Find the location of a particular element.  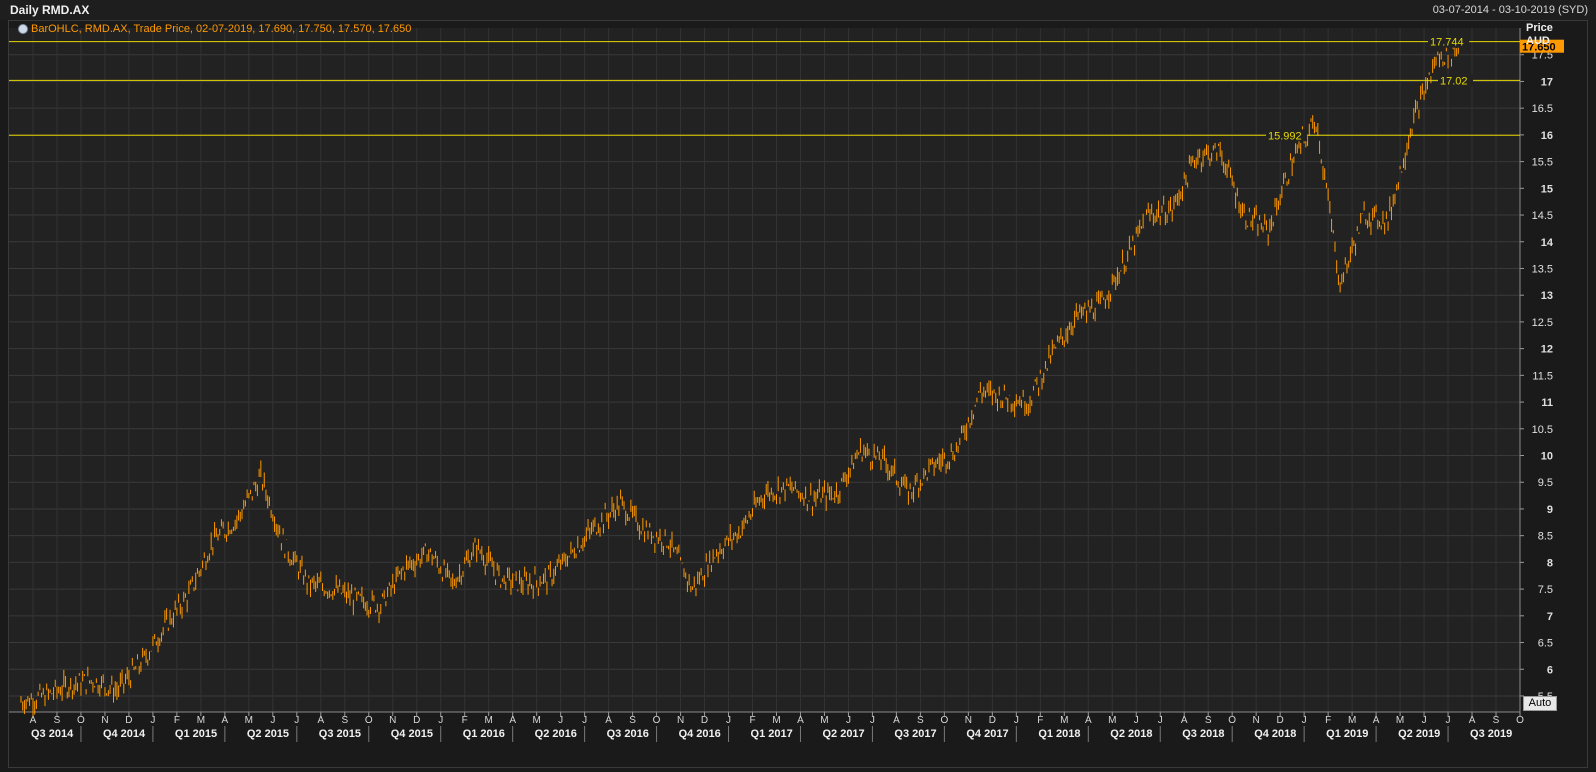

y-tick-label: 8.5 is located at coordinates (1545, 537).